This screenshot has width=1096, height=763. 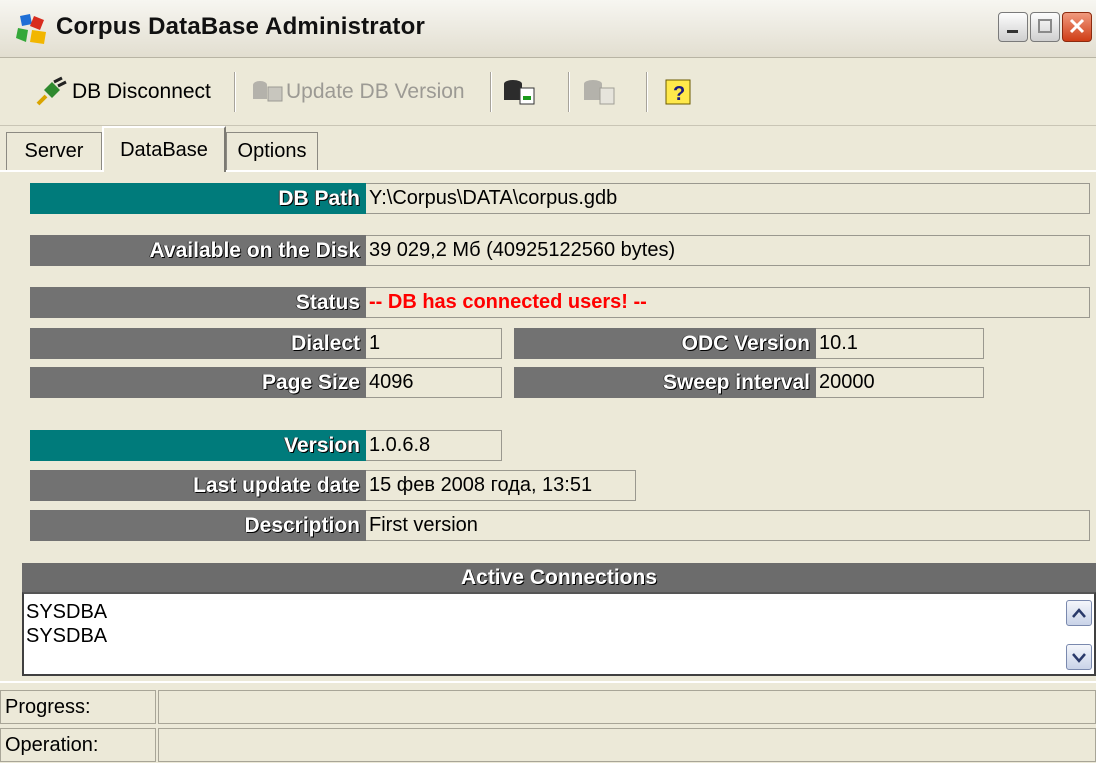 What do you see at coordinates (627, 745) in the screenshot?
I see `operation-value` at bounding box center [627, 745].